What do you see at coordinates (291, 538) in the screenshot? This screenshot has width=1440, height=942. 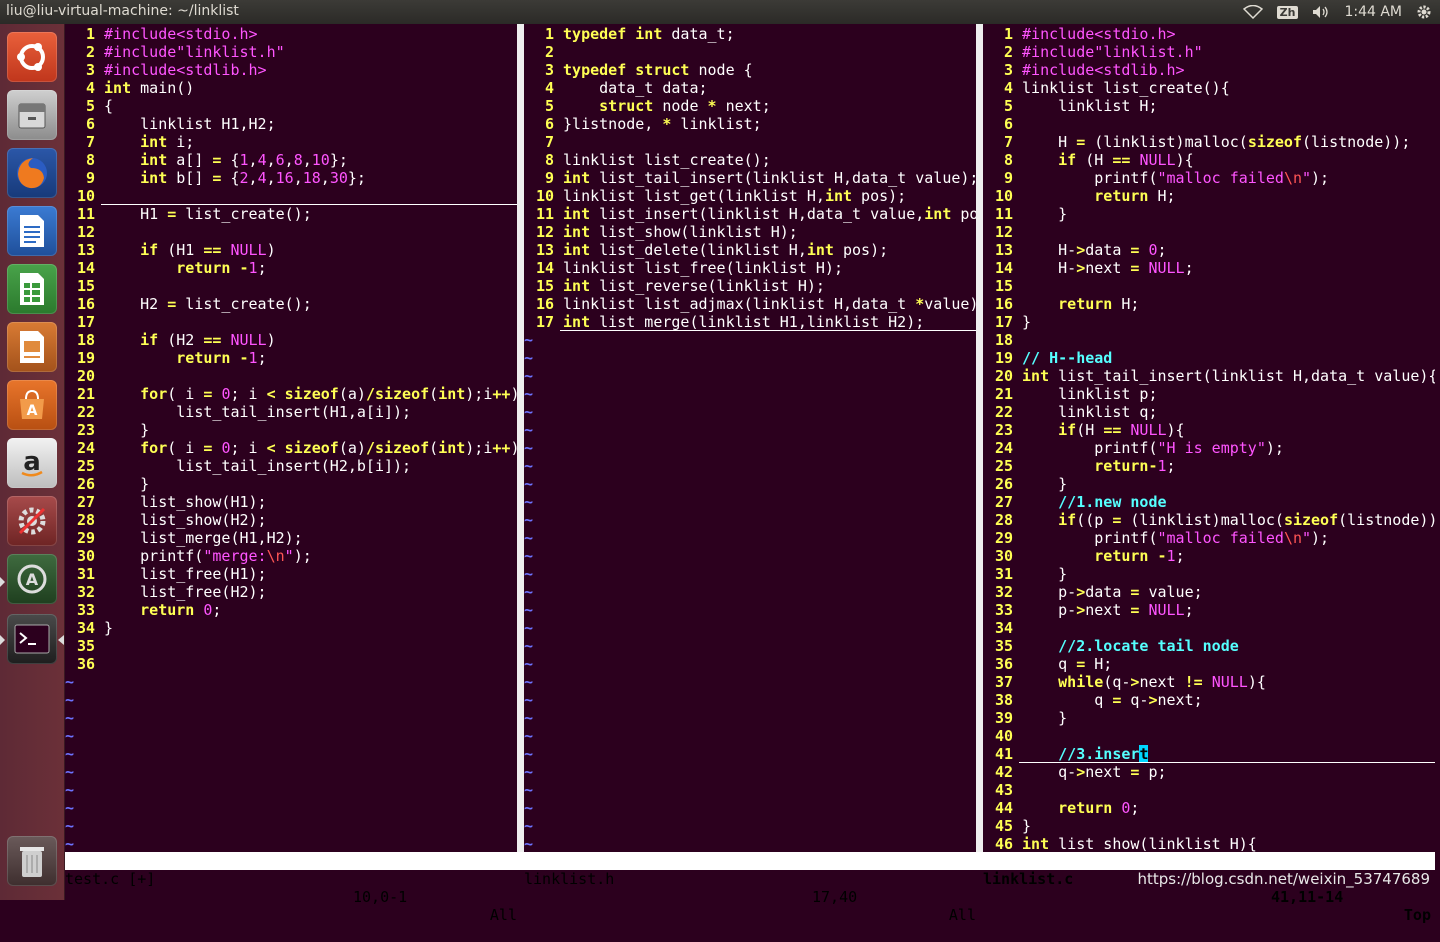 I see `code-line: 29 list_merge(H1,H2);` at bounding box center [291, 538].